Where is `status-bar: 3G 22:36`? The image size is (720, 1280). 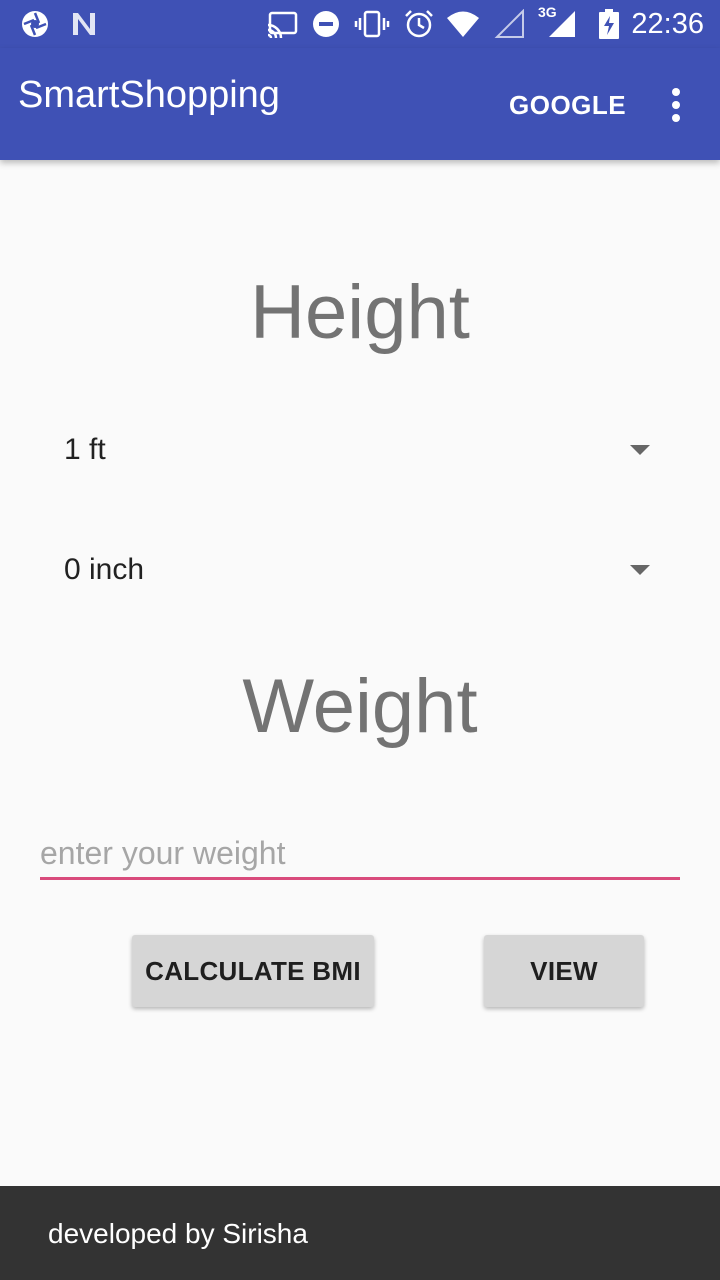
status-bar: 3G 22:36 is located at coordinates (360, 24).